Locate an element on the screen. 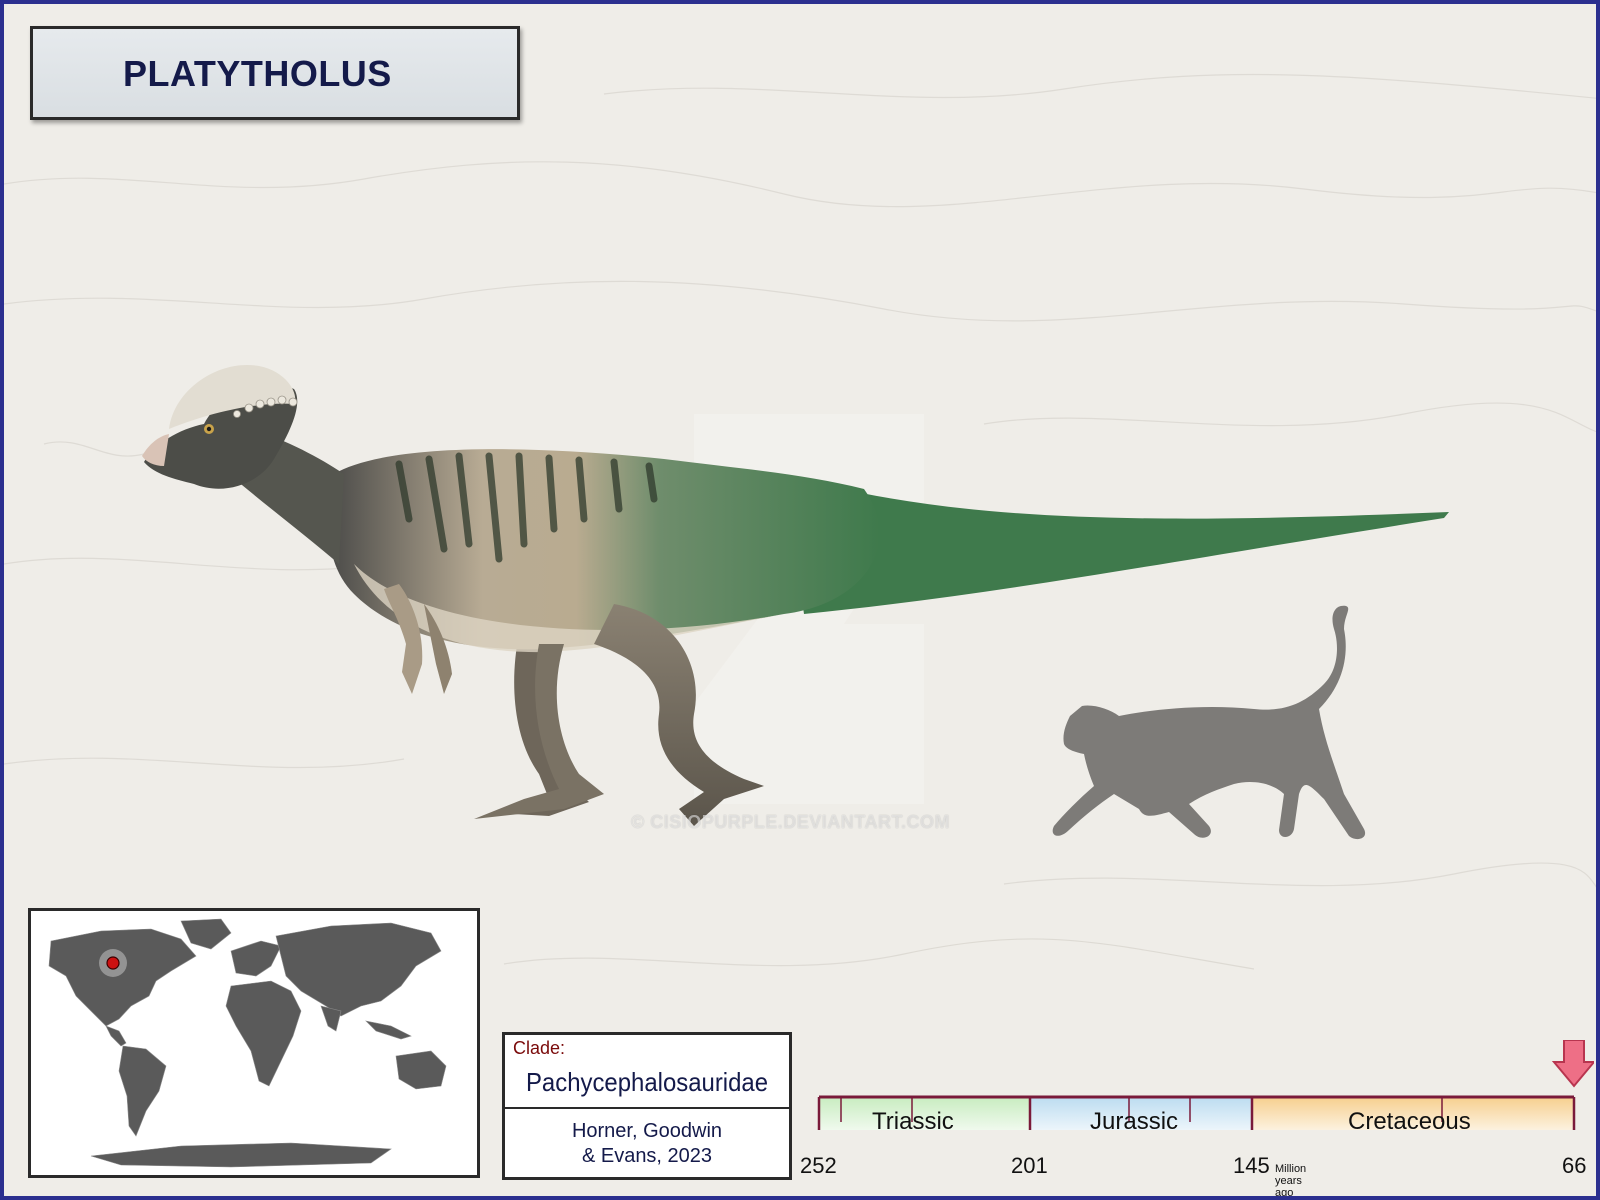  era-label-triassic: Triassic is located at coordinates (913, 1121).